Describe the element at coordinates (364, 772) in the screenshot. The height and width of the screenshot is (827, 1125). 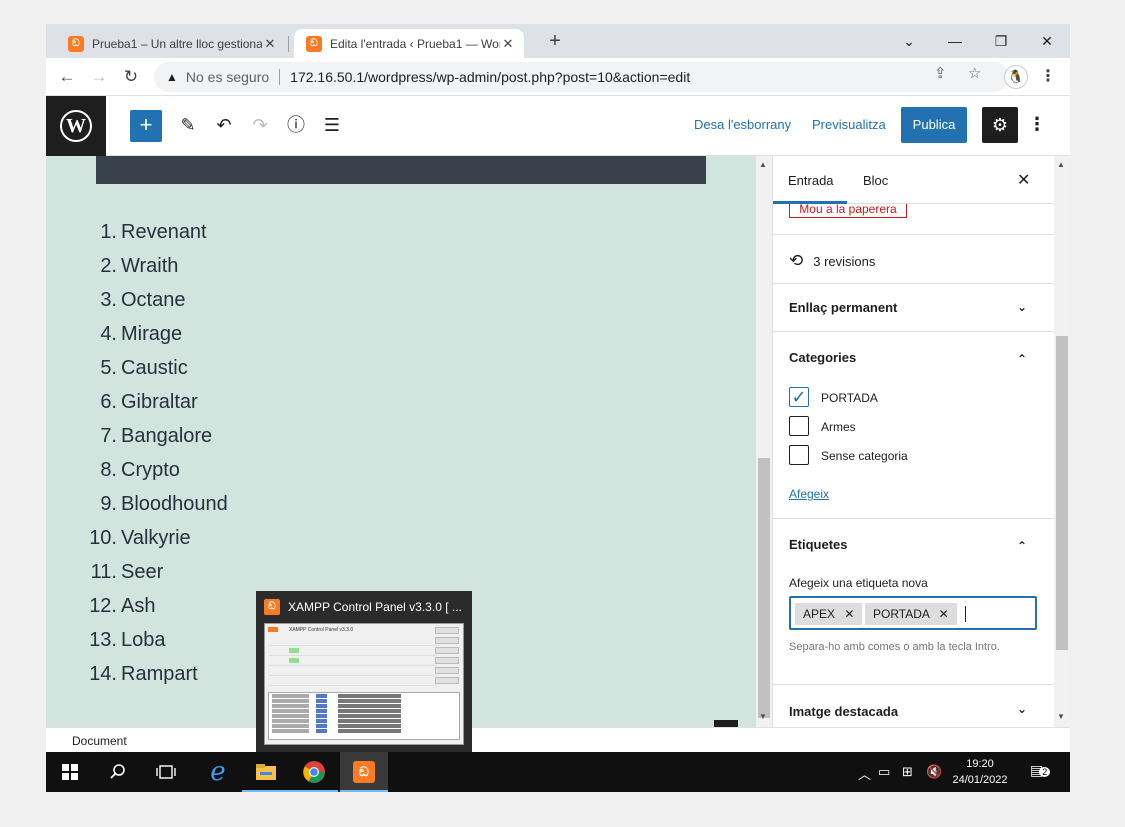
I see `xampp-taskbar-icon: ඞ` at that location.